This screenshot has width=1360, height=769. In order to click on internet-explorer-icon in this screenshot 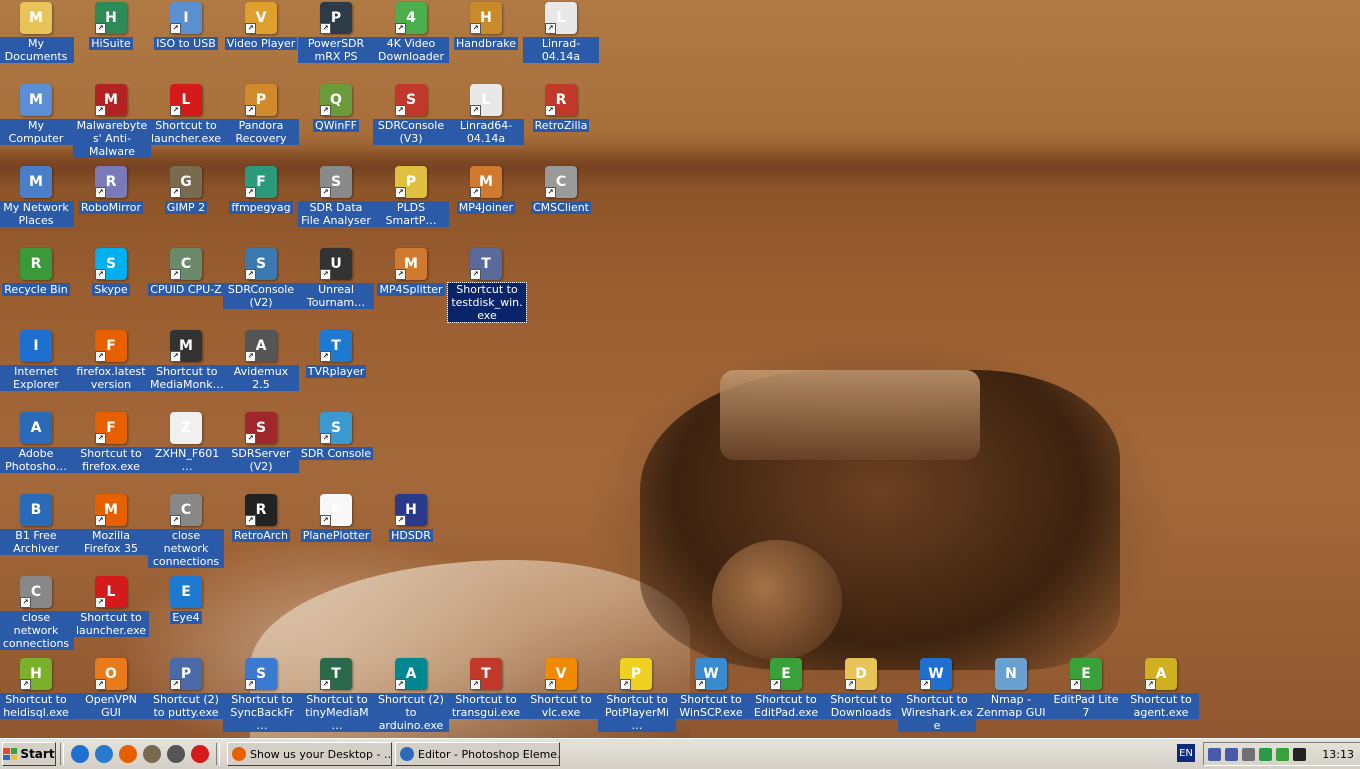, I will do `click(80, 754)`.